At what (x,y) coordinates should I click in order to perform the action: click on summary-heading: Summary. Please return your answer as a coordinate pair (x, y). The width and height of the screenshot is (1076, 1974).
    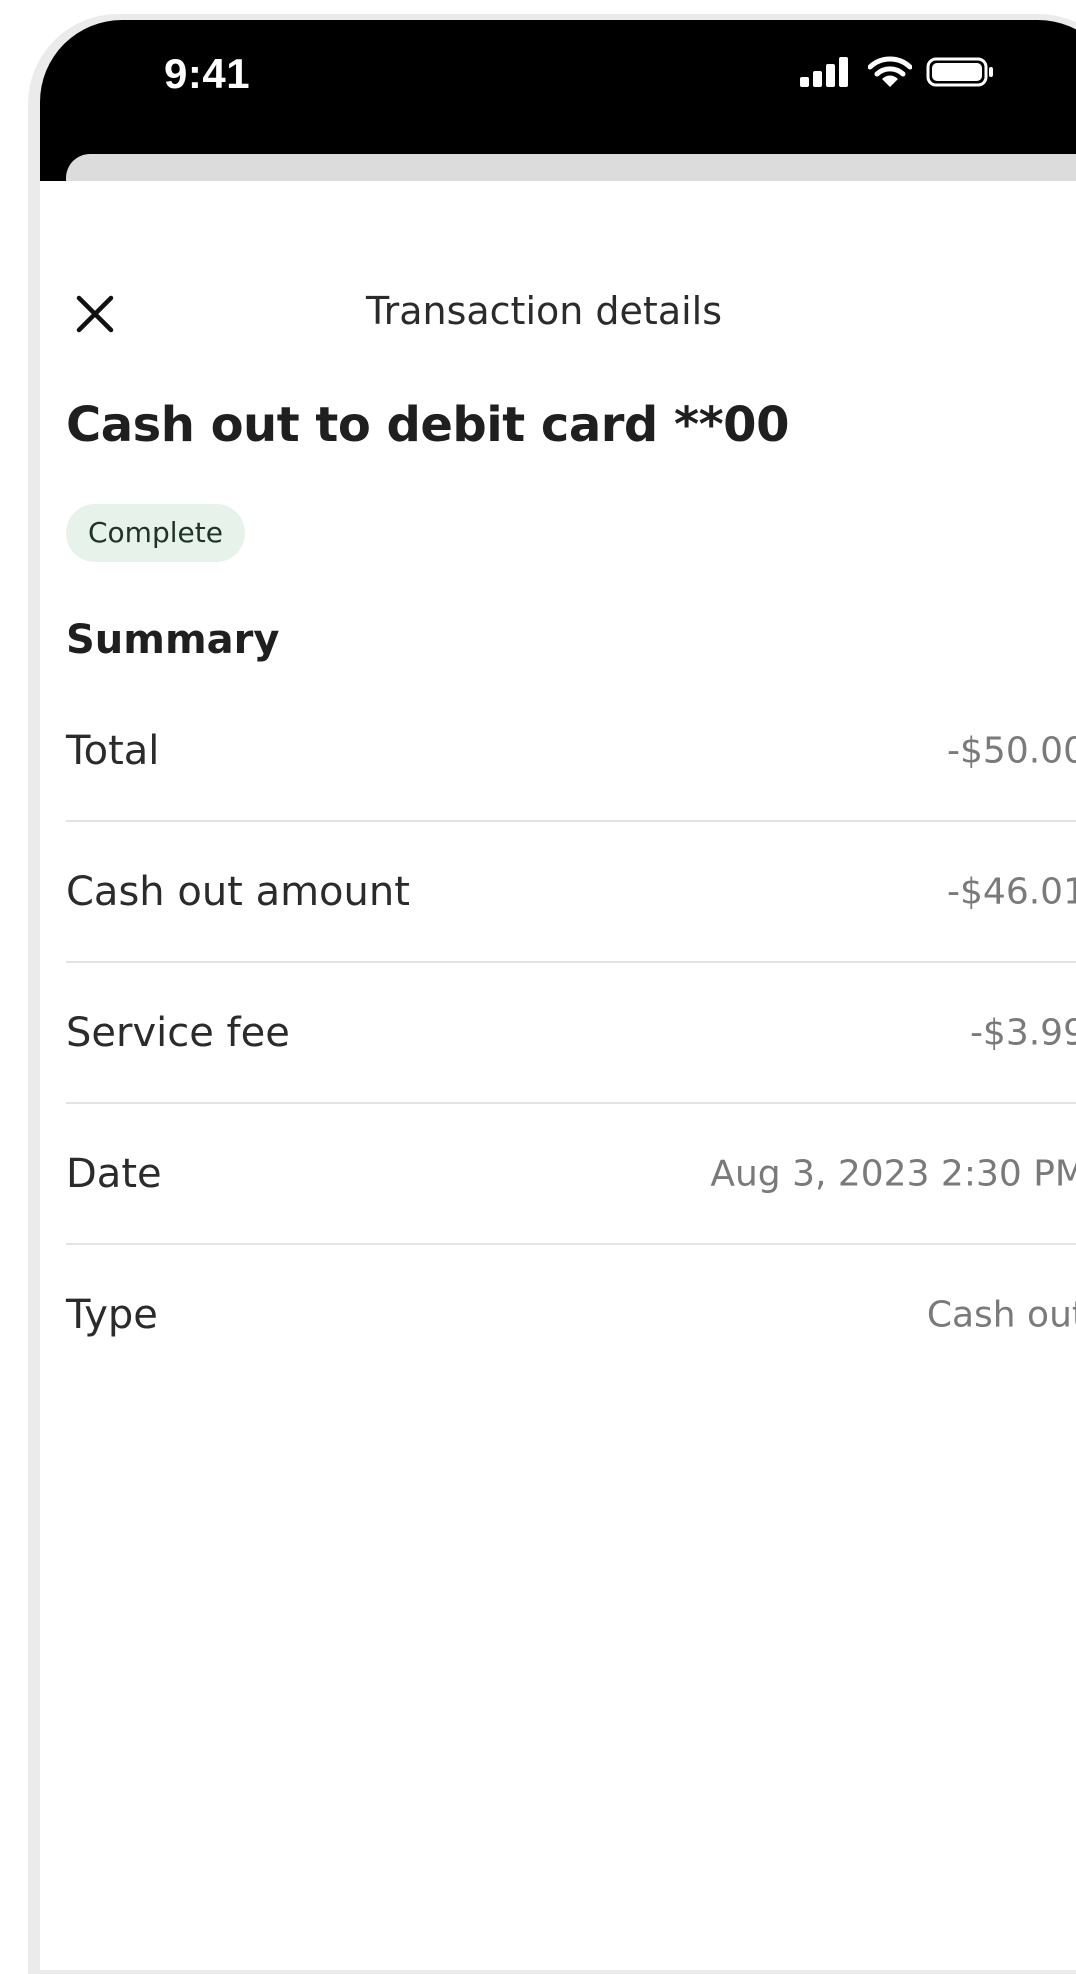
    Looking at the image, I should click on (173, 640).